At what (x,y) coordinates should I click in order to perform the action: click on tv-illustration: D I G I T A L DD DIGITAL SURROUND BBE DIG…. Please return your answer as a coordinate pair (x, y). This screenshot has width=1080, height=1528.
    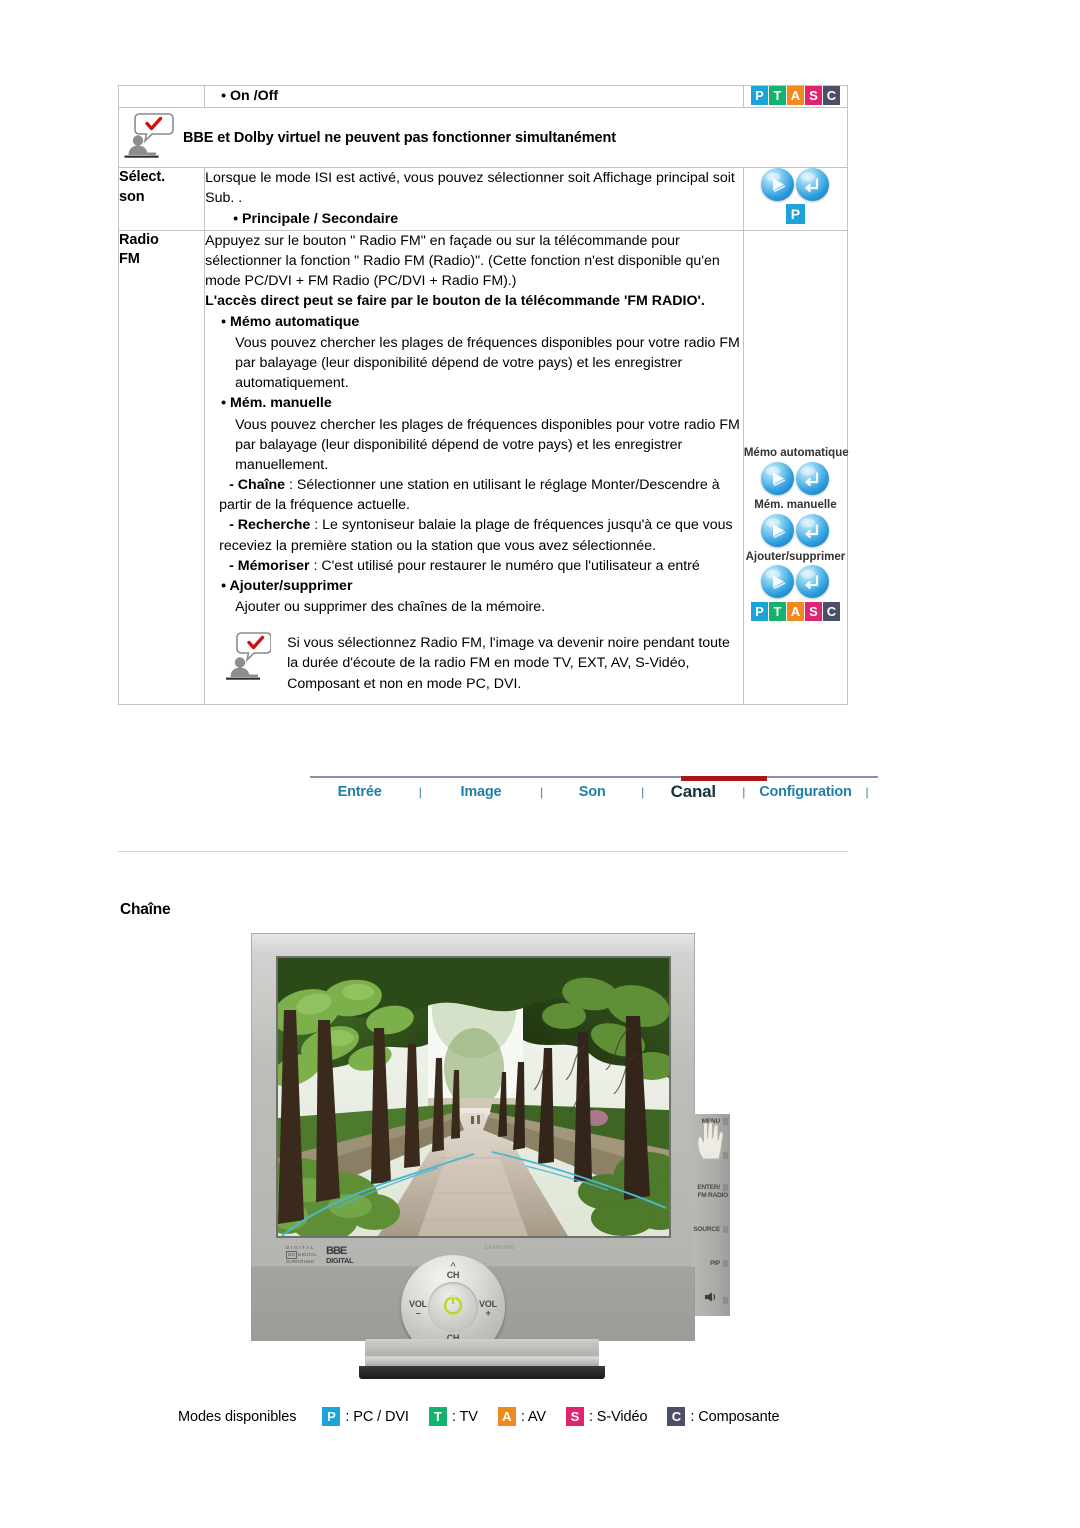
    Looking at the image, I should click on (486, 1160).